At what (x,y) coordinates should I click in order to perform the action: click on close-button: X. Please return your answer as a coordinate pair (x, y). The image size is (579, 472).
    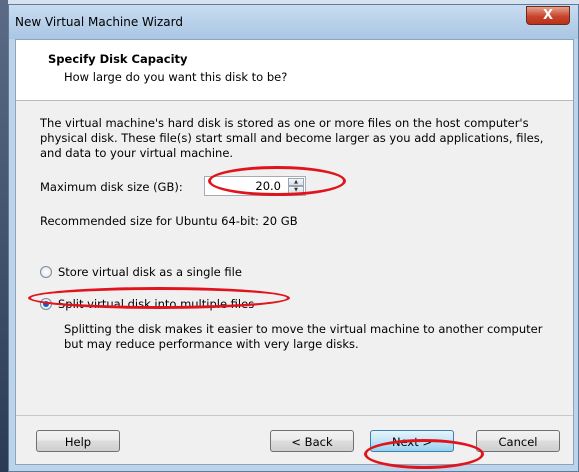
    Looking at the image, I should click on (548, 15).